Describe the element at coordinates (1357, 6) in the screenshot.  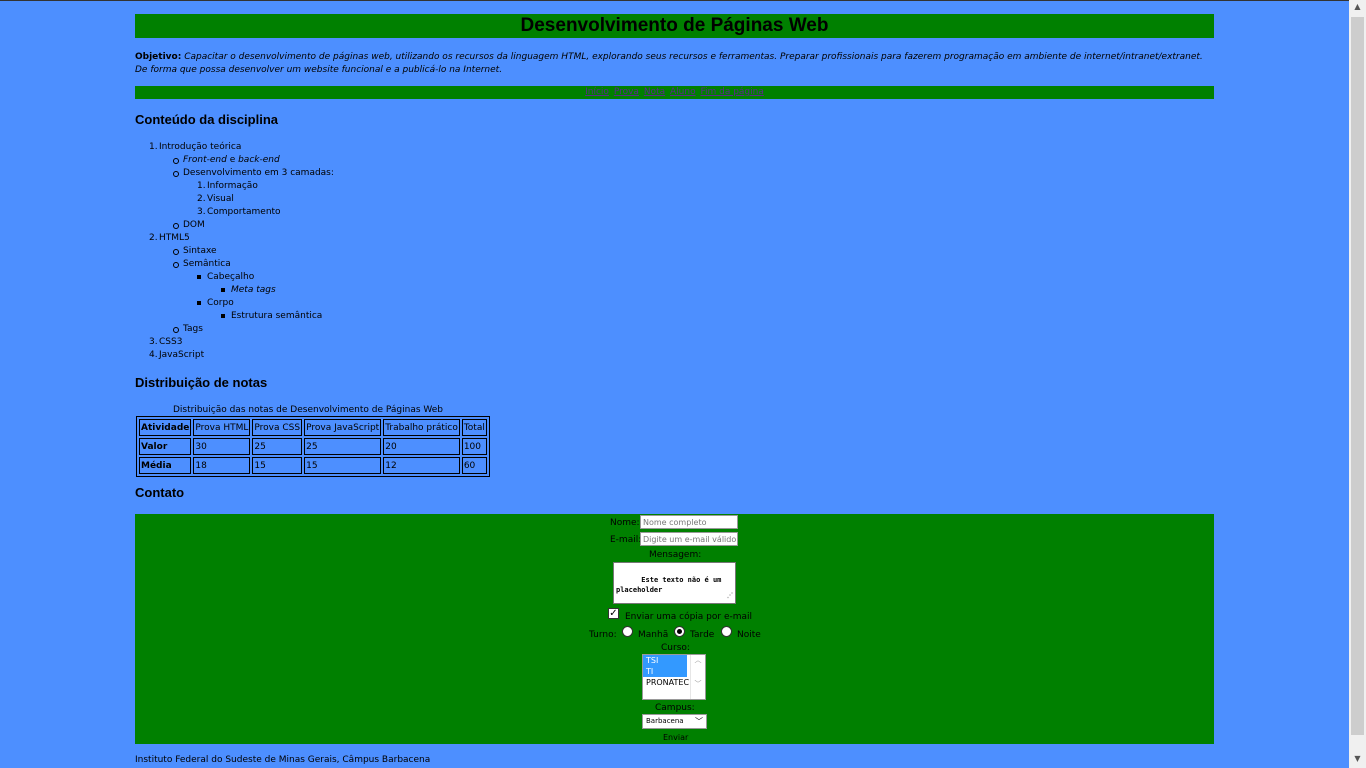
I see `scroll-up-icon: ▲` at that location.